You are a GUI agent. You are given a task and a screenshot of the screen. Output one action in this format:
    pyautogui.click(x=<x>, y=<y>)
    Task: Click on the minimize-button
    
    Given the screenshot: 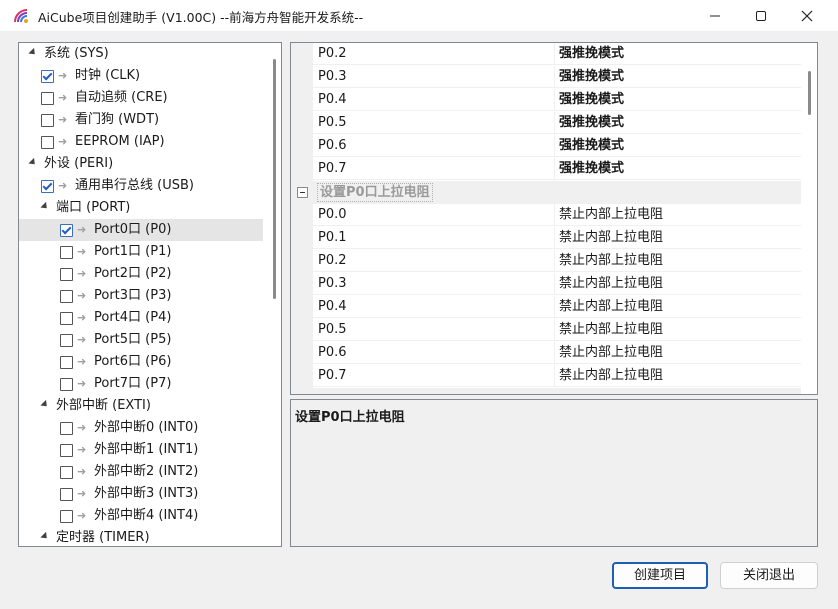 What is the action you would take?
    pyautogui.click(x=715, y=15)
    